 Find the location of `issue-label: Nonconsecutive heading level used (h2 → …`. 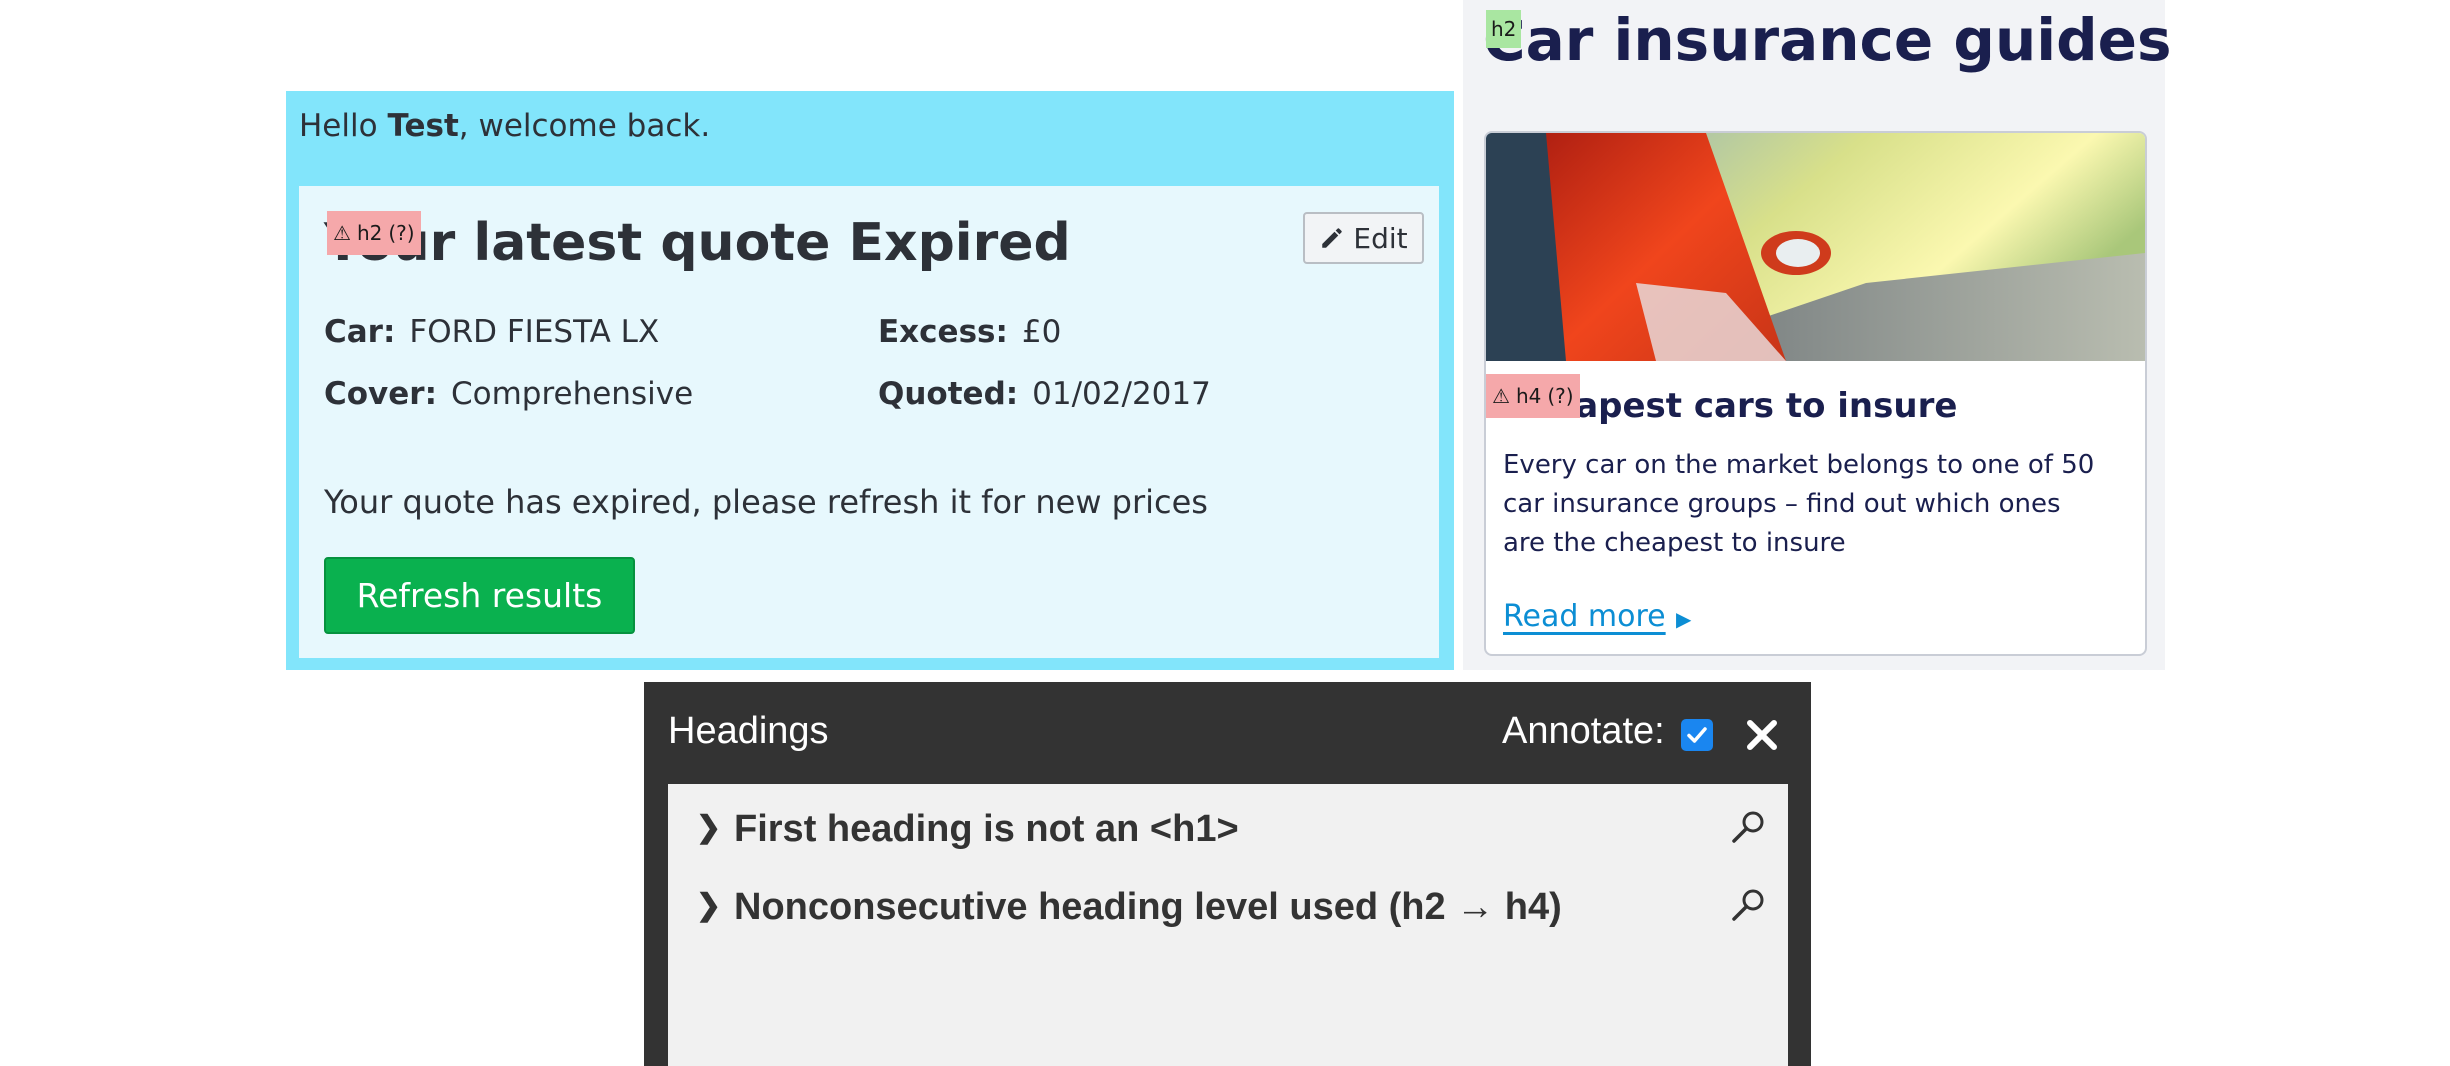

issue-label: Nonconsecutive heading level used (h2 → … is located at coordinates (1148, 907).